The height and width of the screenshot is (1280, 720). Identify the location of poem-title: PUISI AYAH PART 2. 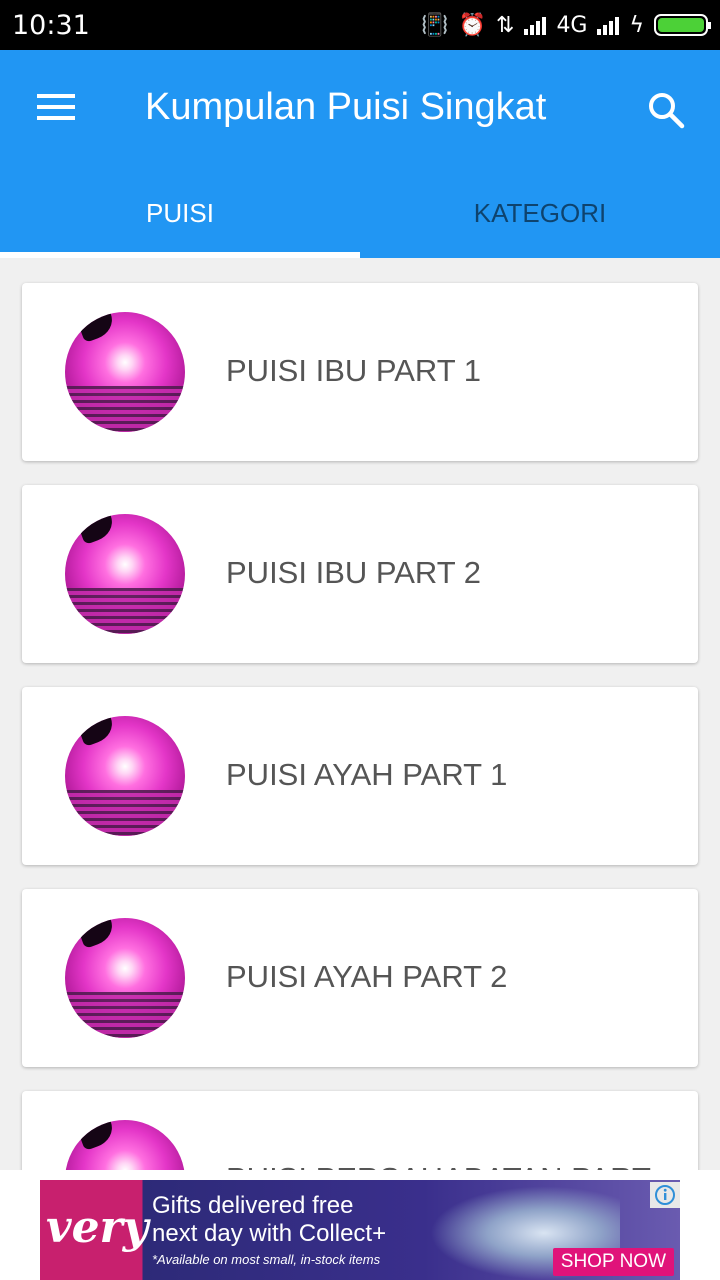
(367, 976).